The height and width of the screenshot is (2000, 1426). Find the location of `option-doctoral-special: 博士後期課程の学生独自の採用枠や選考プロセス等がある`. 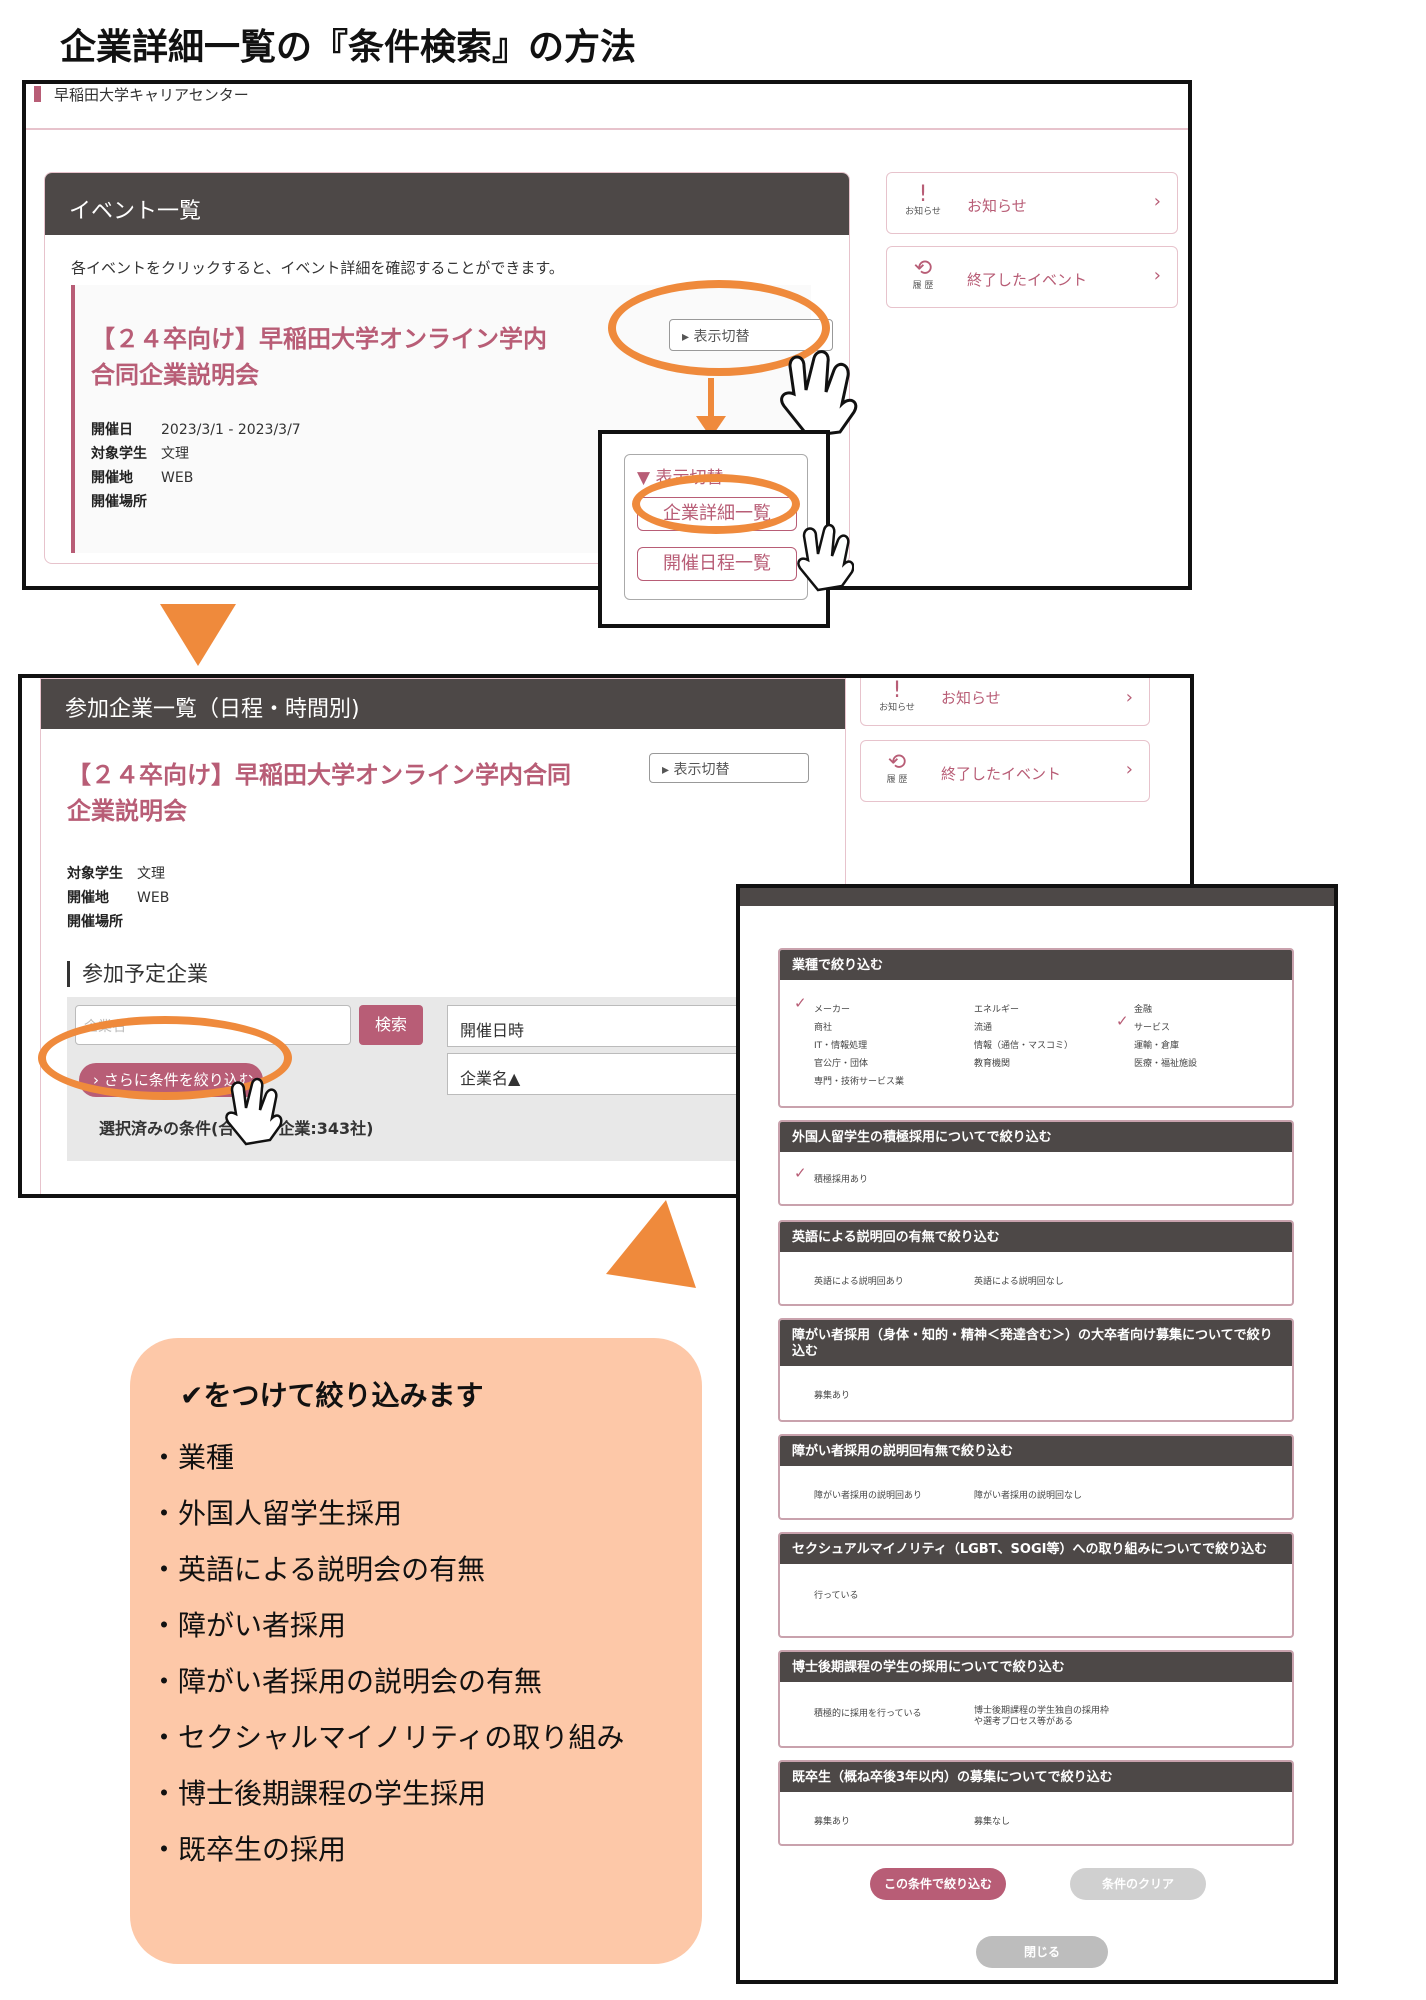

option-doctoral-special: 博士後期課程の学生独自の採用枠や選考プロセス等がある is located at coordinates (1044, 1717).